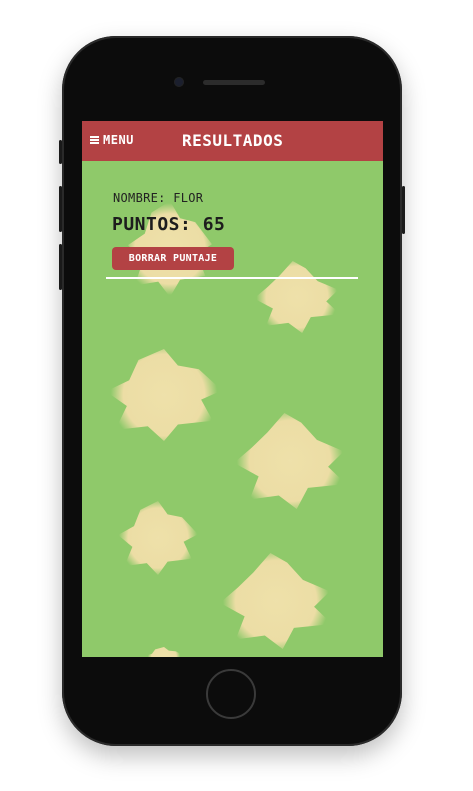  I want to click on front-camera, so click(179, 82).